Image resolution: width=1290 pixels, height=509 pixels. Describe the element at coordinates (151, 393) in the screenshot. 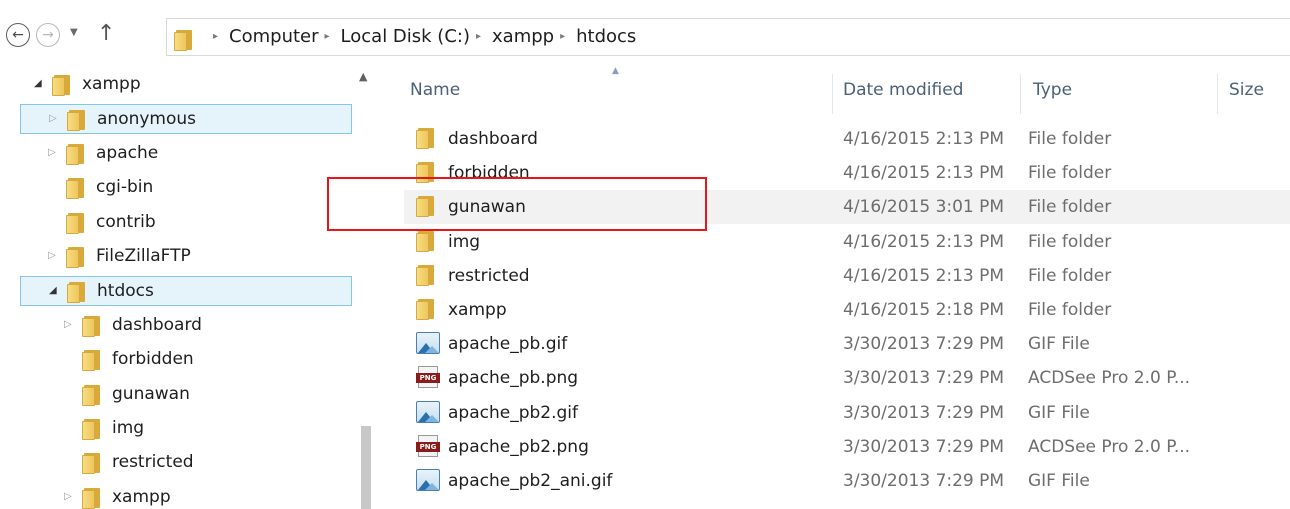

I see `tree-item-label: gunawan` at that location.